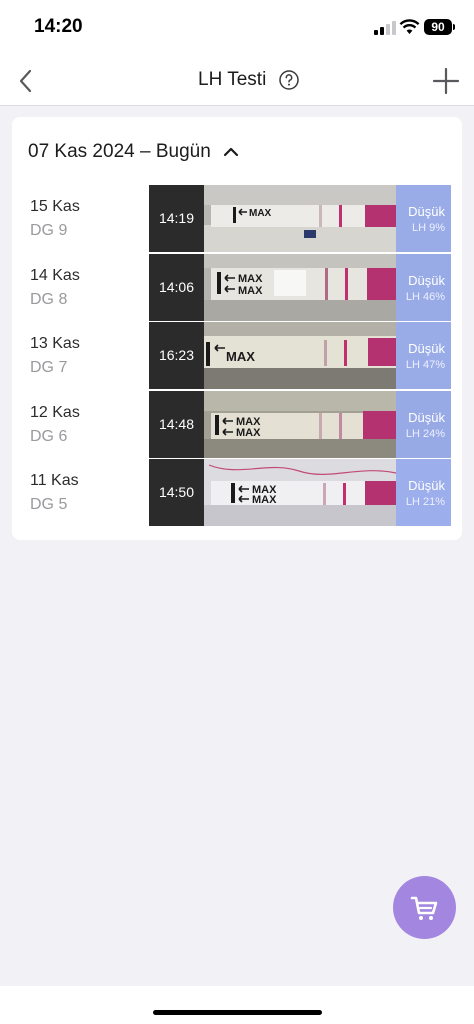 This screenshot has height=1024, width=474. What do you see at coordinates (438, 27) in the screenshot?
I see `battery-indicator: 90` at bounding box center [438, 27].